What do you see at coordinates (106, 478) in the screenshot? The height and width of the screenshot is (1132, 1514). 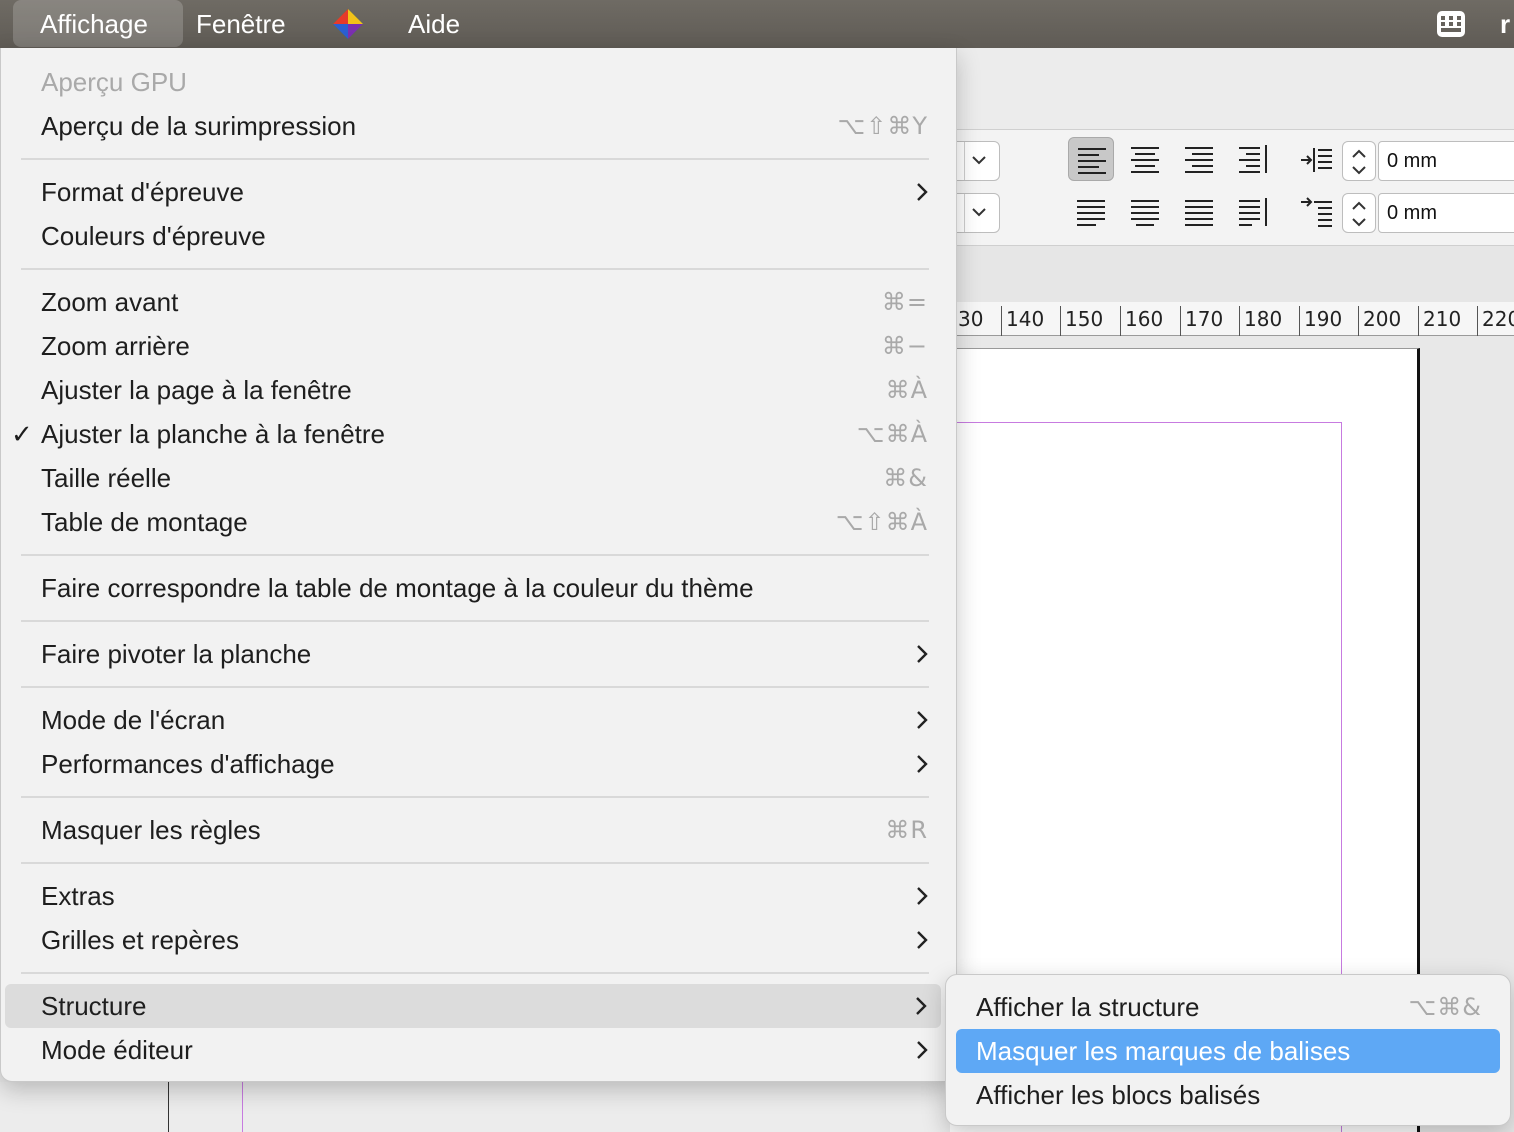 I see `menu-item-label: Taille réelle` at bounding box center [106, 478].